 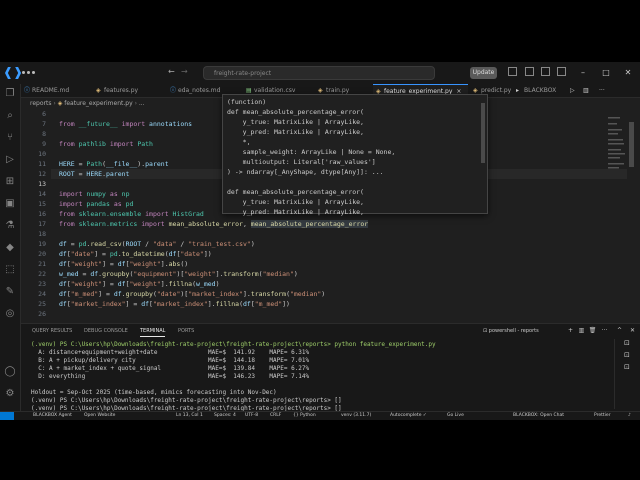 What do you see at coordinates (570, 331) in the screenshot?
I see `new-terminal-icon: +` at bounding box center [570, 331].